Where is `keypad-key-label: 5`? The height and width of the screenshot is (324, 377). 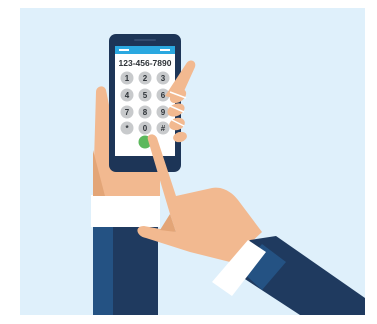
keypad-key-label: 5 is located at coordinates (145, 95).